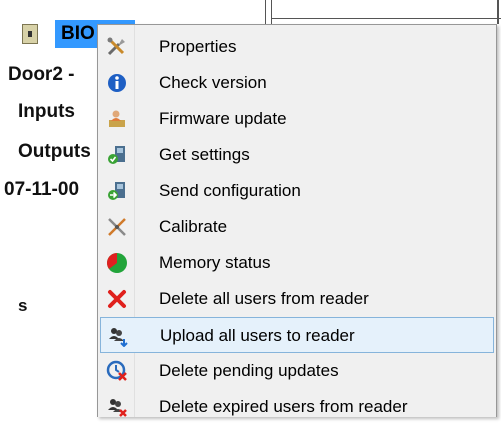  I want to click on menu-item-send-configuration: Send configuration, so click(297, 191).